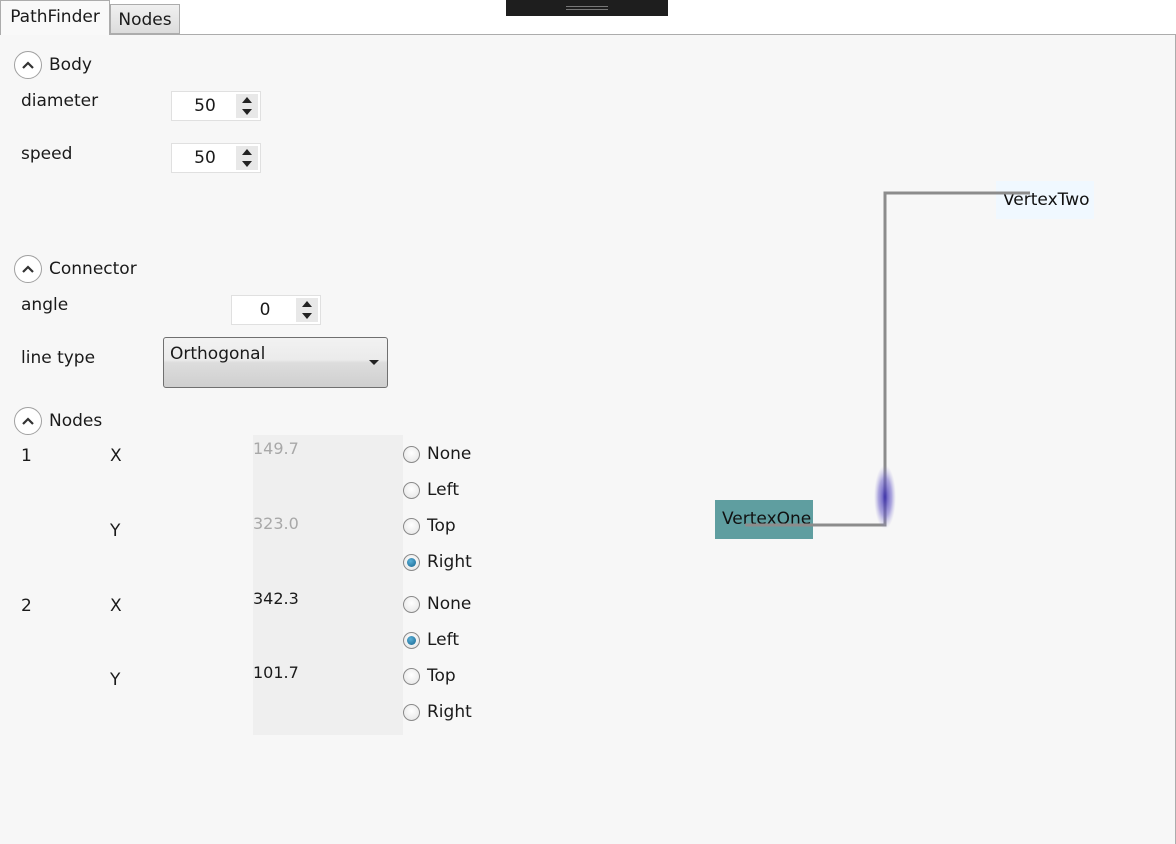  What do you see at coordinates (885, 497) in the screenshot?
I see `connector-node-handle` at bounding box center [885, 497].